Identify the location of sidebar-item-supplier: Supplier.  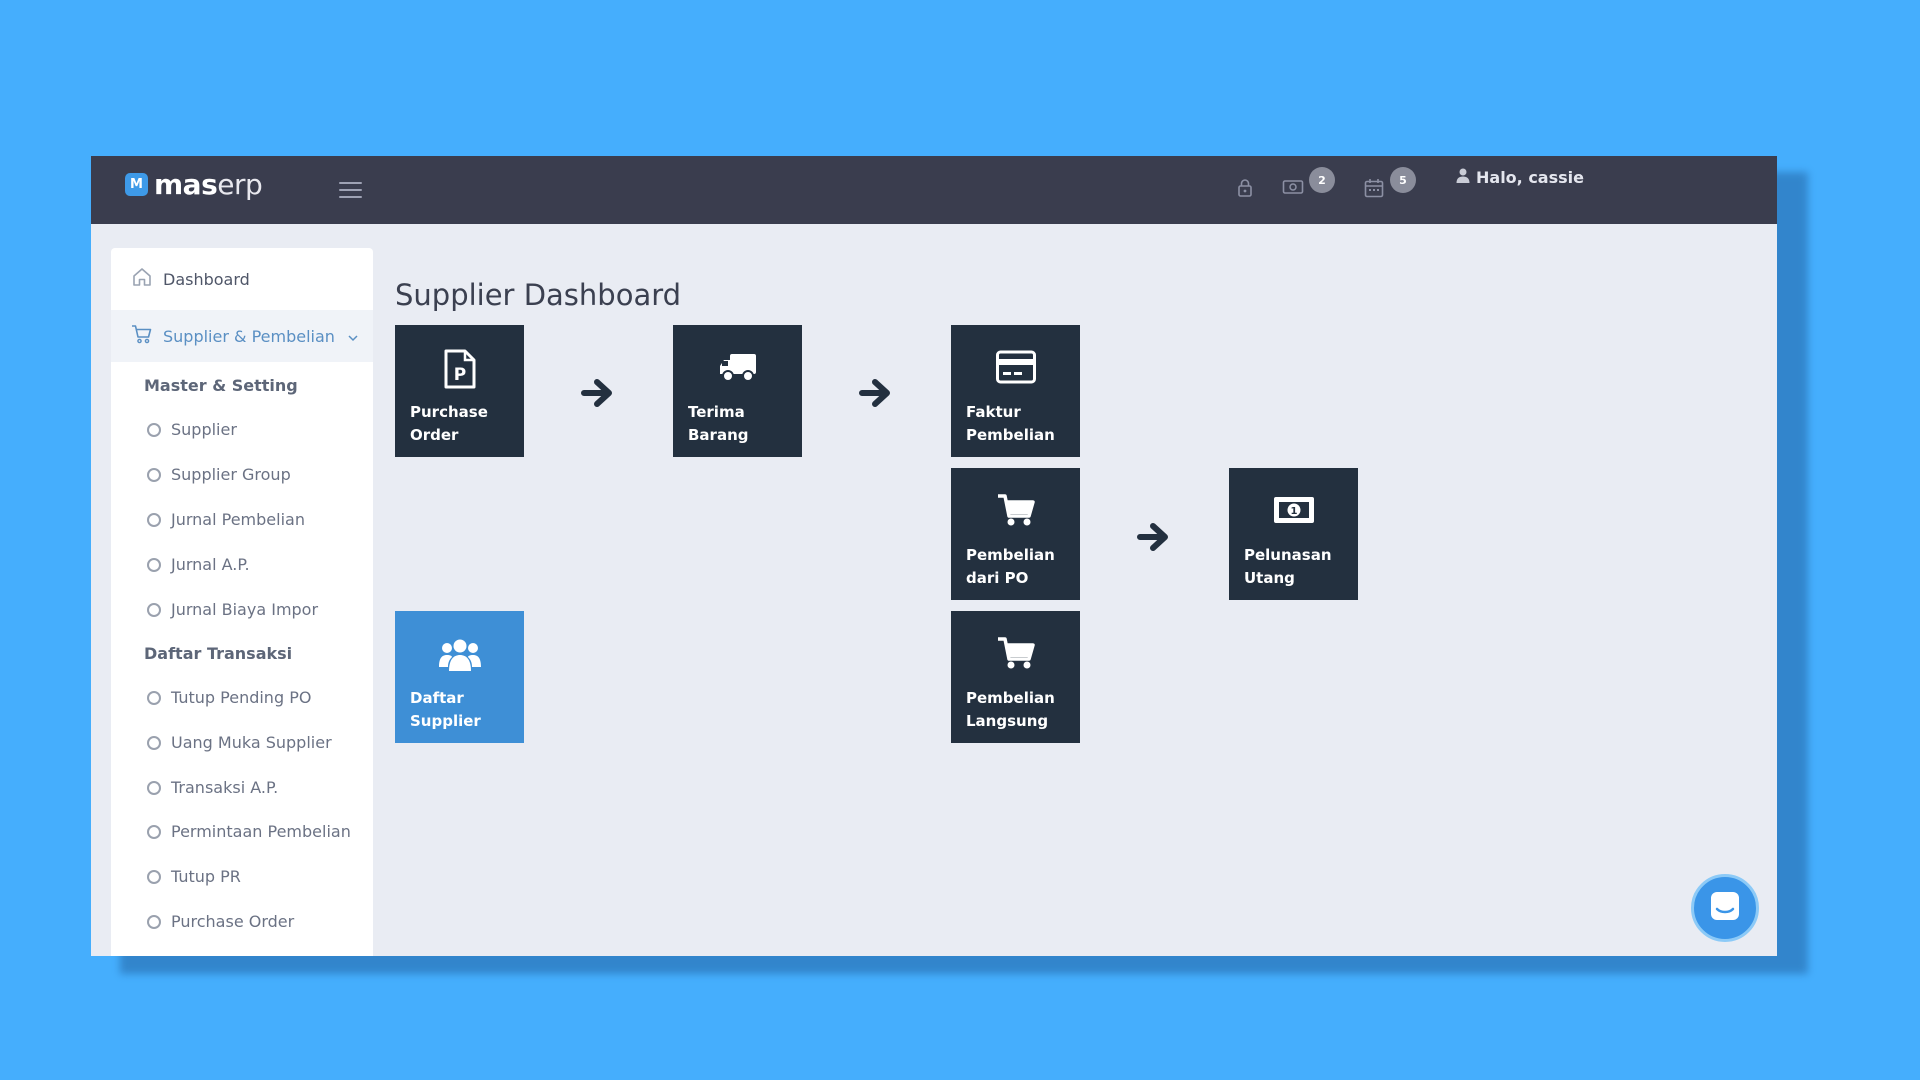
(192, 429).